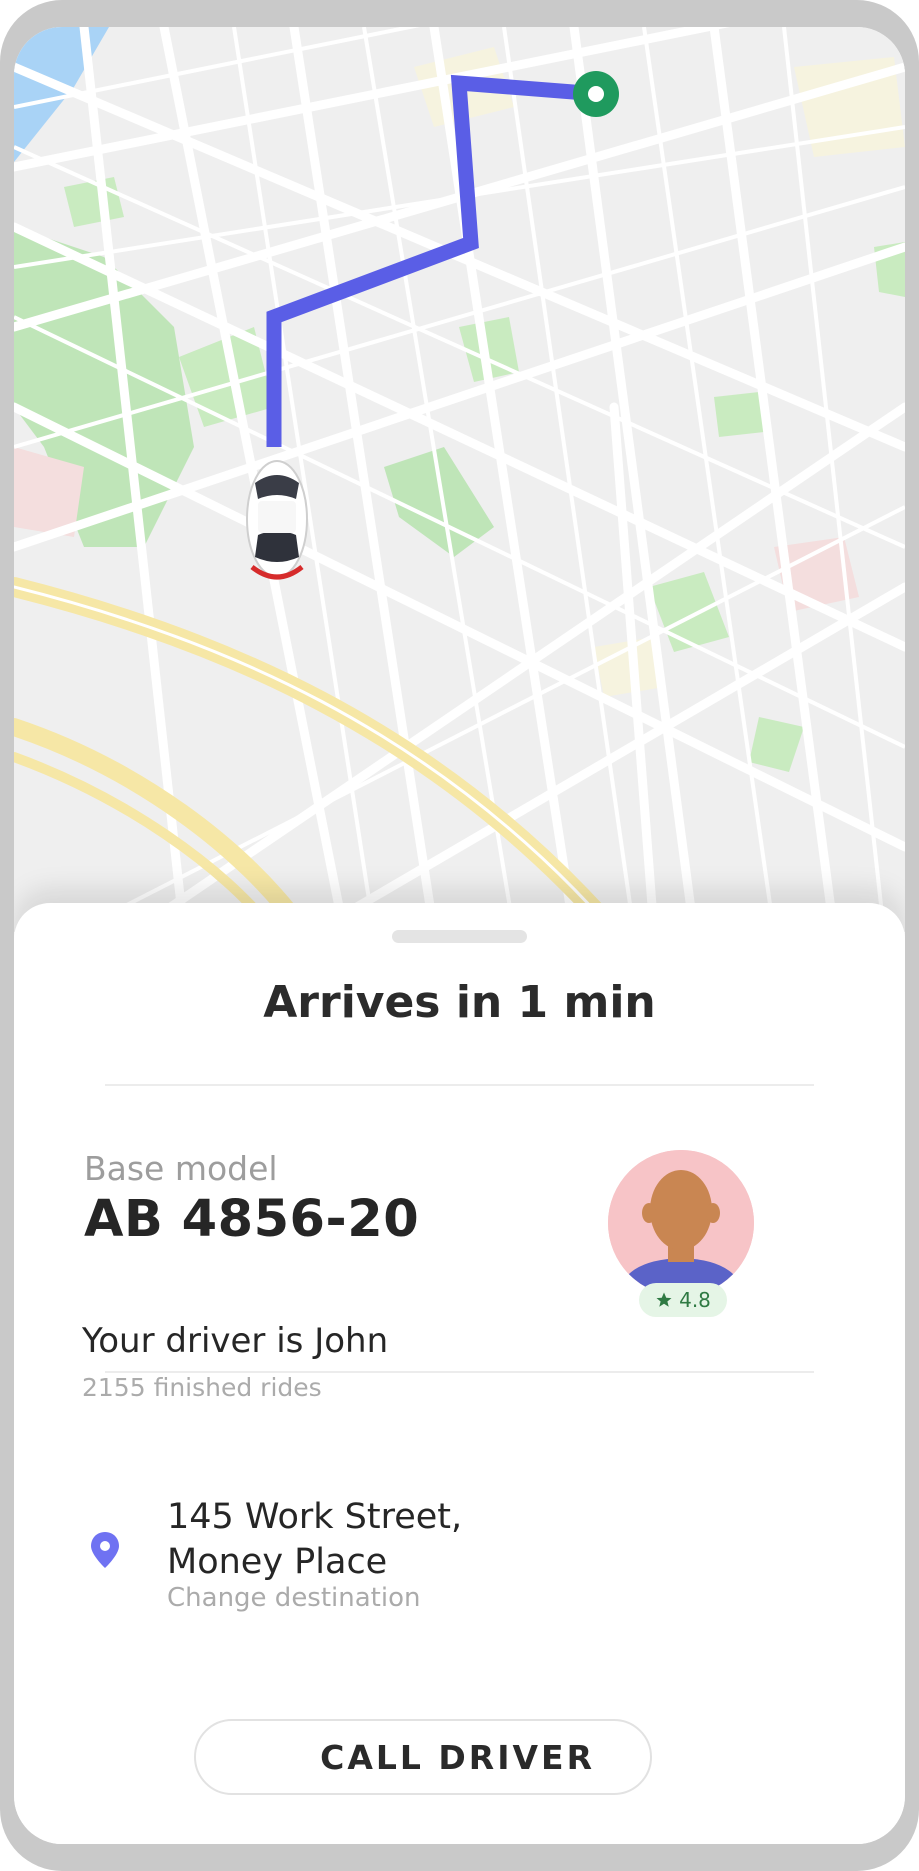 This screenshot has height=1871, width=919. What do you see at coordinates (202, 1387) in the screenshot?
I see `finished-rides-count: 2155 finished rides` at bounding box center [202, 1387].